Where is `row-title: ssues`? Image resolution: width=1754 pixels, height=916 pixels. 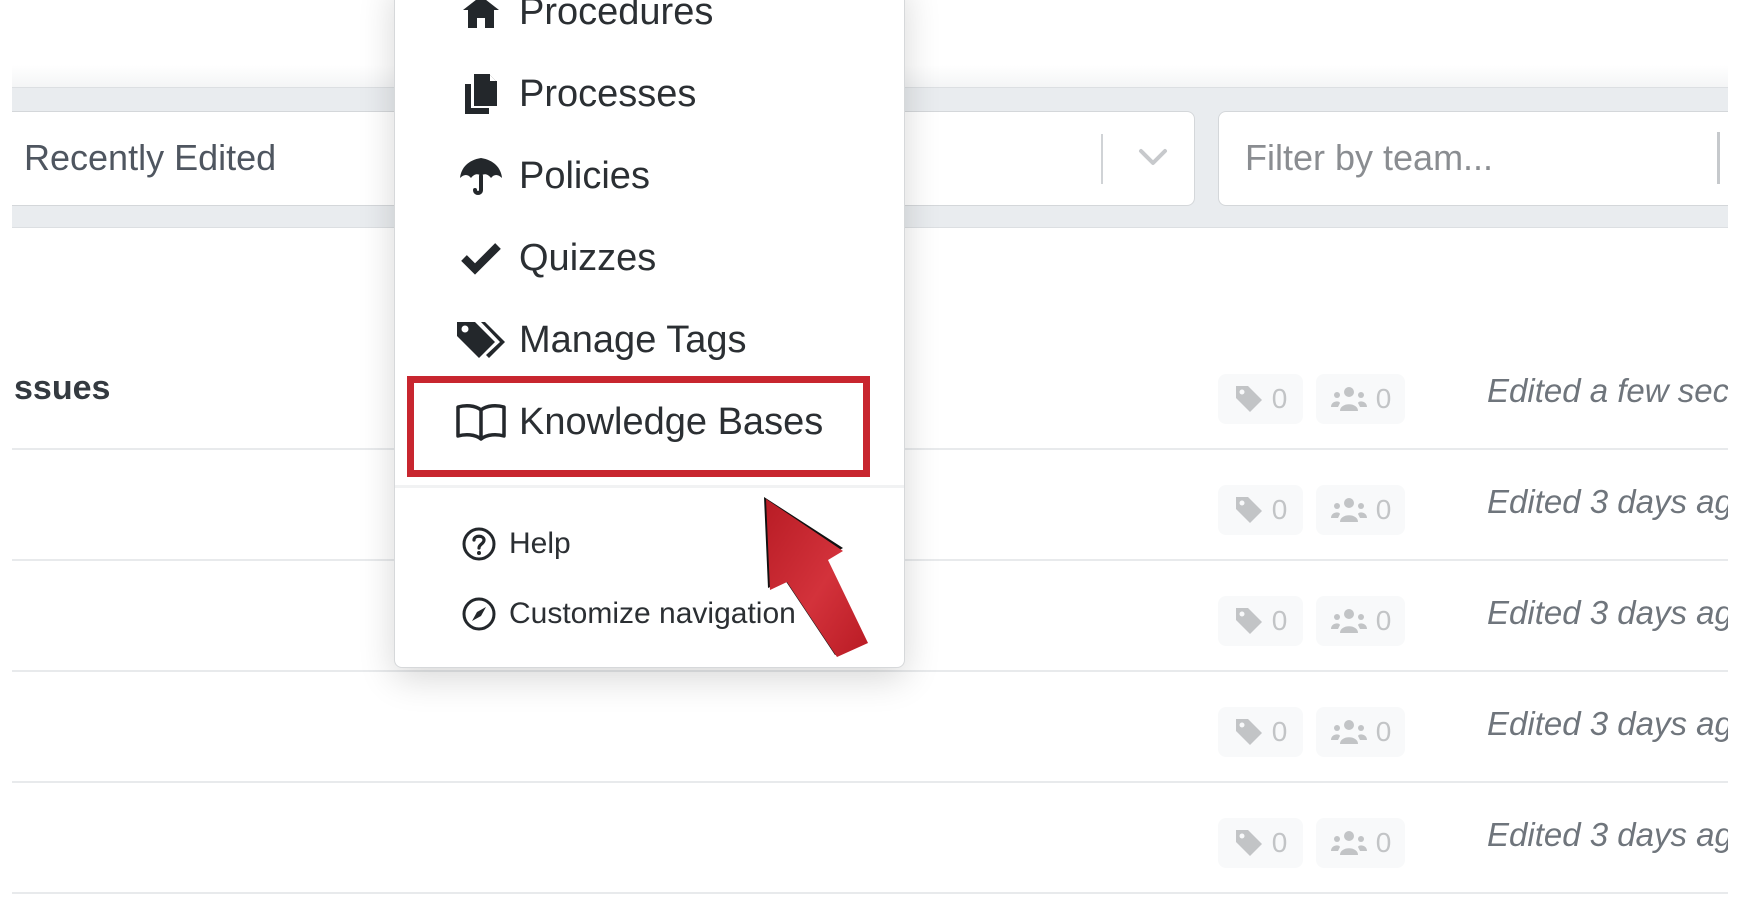
row-title: ssues is located at coordinates (62, 388).